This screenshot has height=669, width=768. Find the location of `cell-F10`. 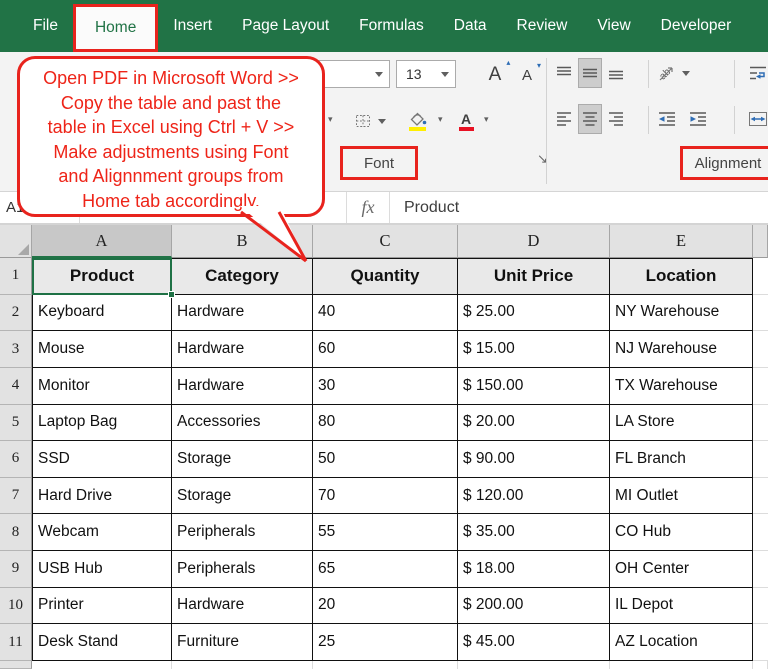

cell-F10 is located at coordinates (760, 606).